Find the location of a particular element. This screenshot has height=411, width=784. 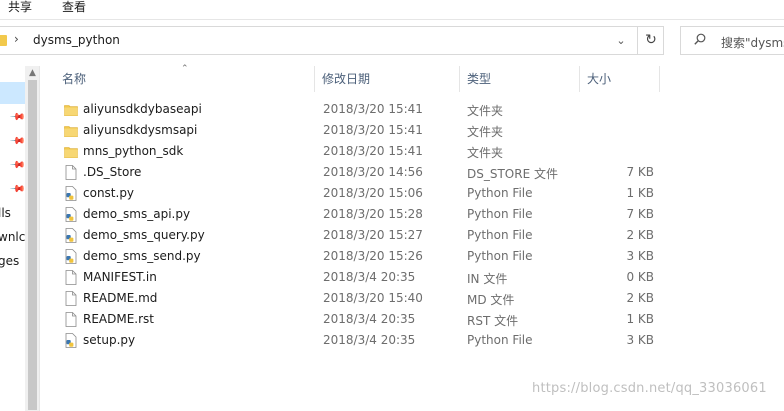

file-name: .DS_Store is located at coordinates (112, 172).